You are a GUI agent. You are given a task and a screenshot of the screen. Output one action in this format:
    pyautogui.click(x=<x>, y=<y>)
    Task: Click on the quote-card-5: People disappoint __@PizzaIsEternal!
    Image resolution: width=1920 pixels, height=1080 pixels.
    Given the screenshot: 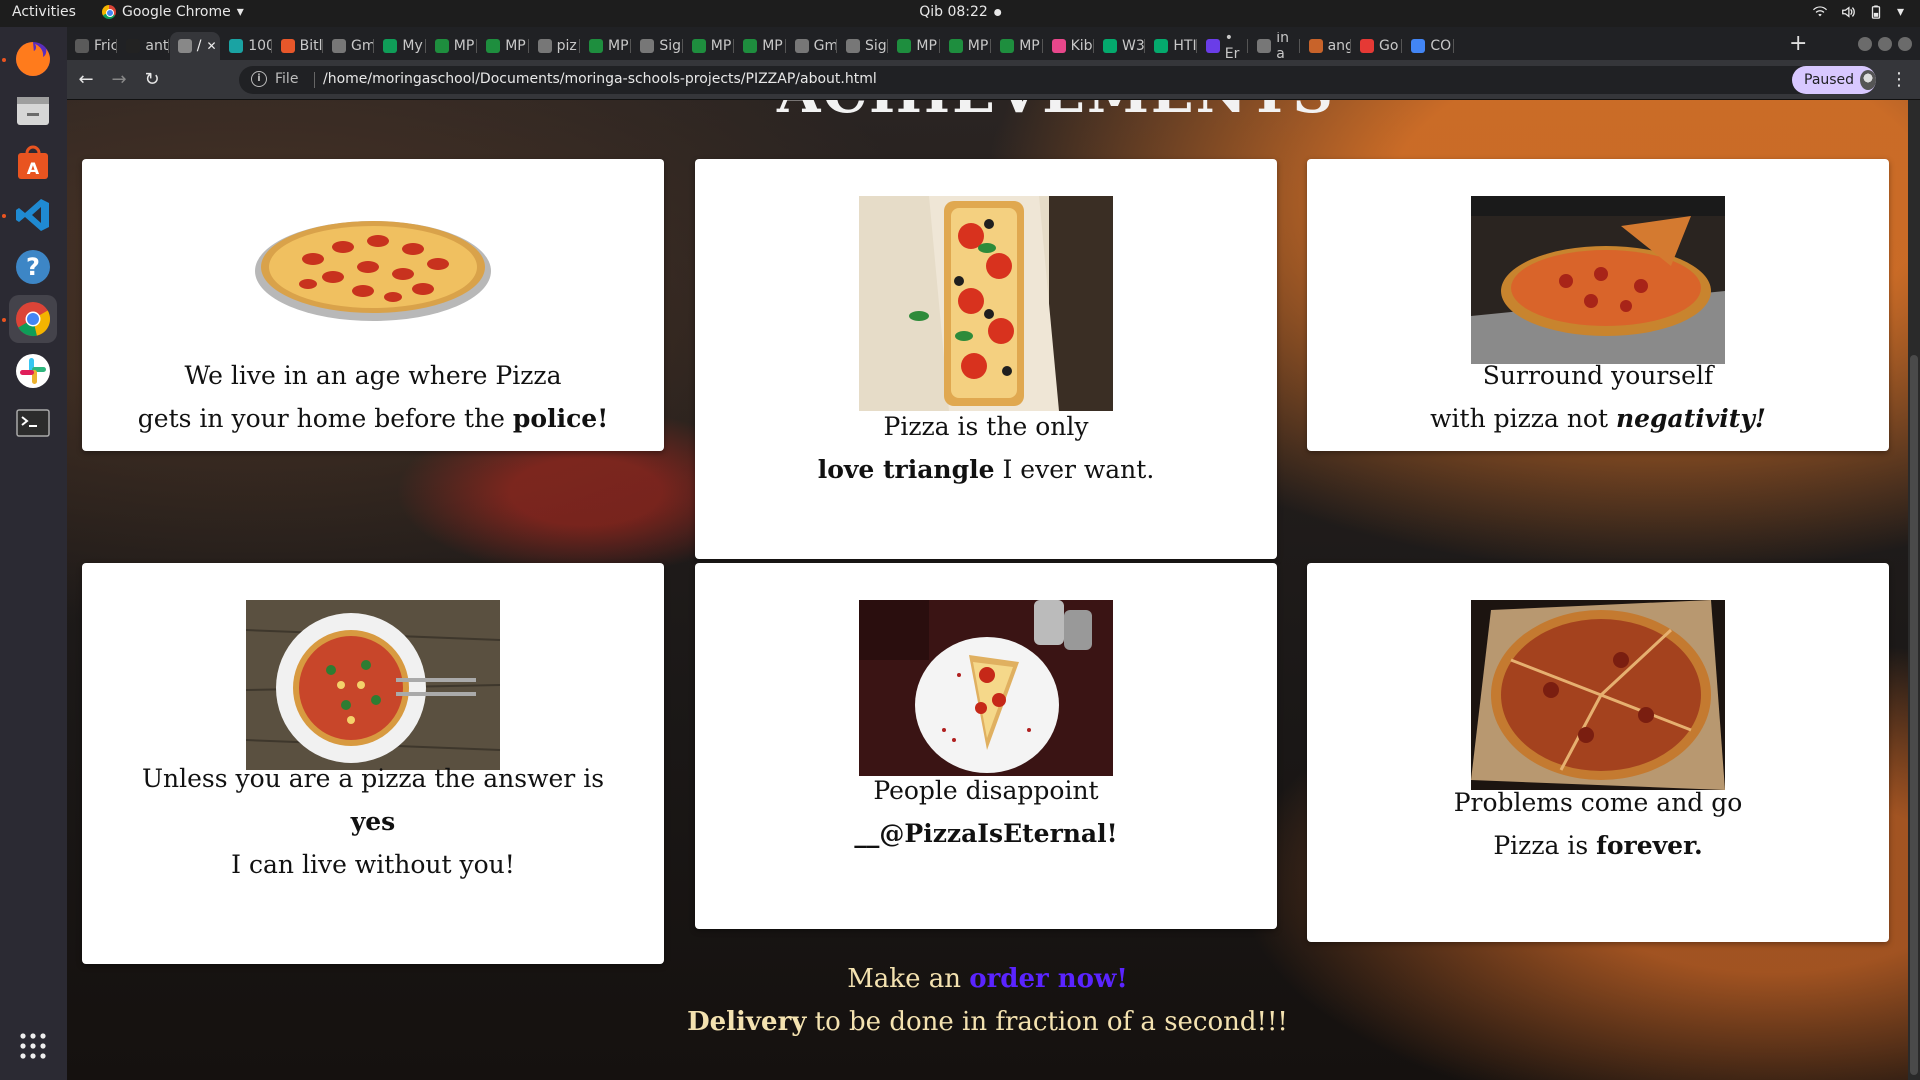 What is the action you would take?
    pyautogui.click(x=986, y=746)
    